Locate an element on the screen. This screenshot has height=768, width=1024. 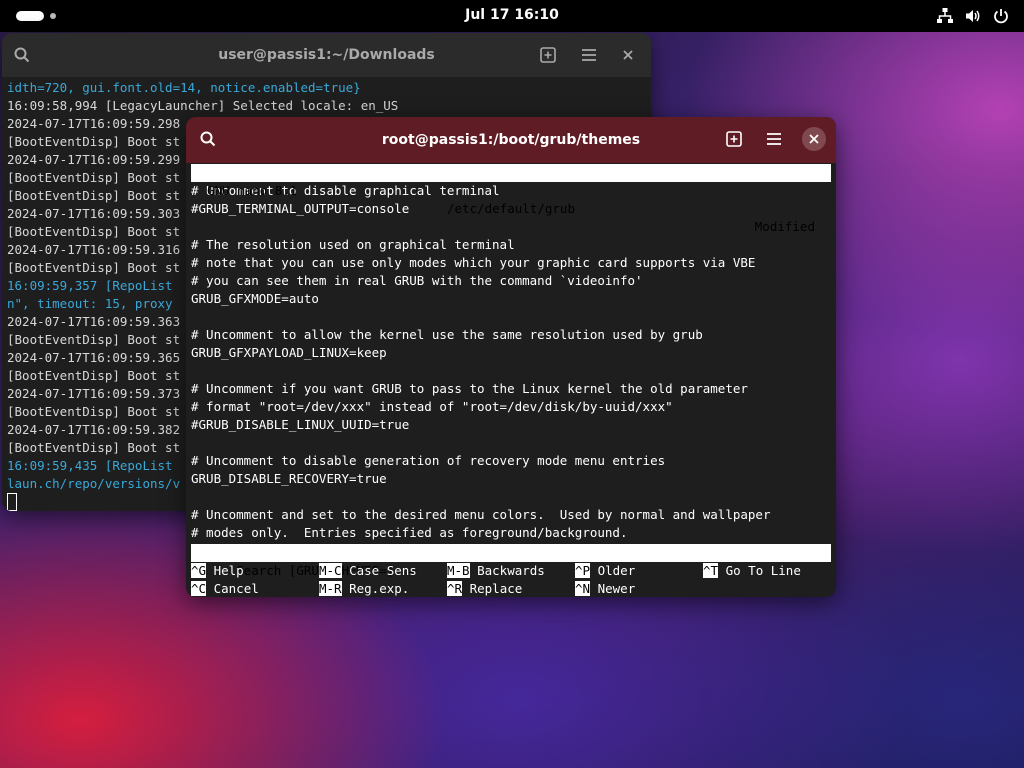
shortcut-replace: ^R Replace is located at coordinates (484, 588).